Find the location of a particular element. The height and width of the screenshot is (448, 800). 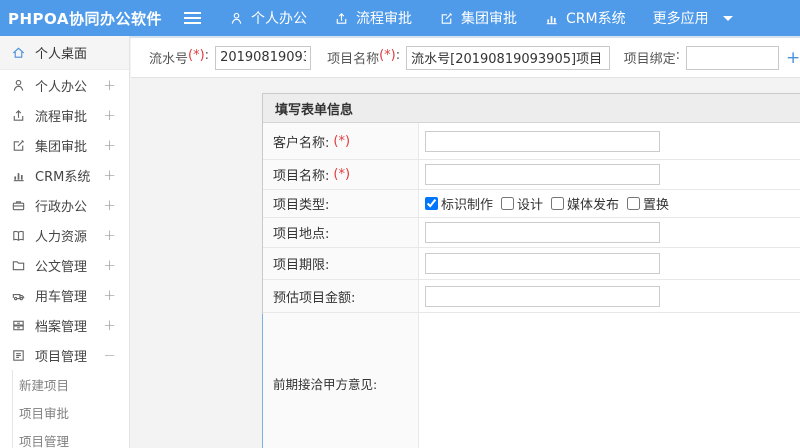

checkbox-sign-making: 标识制作 is located at coordinates (459, 203).